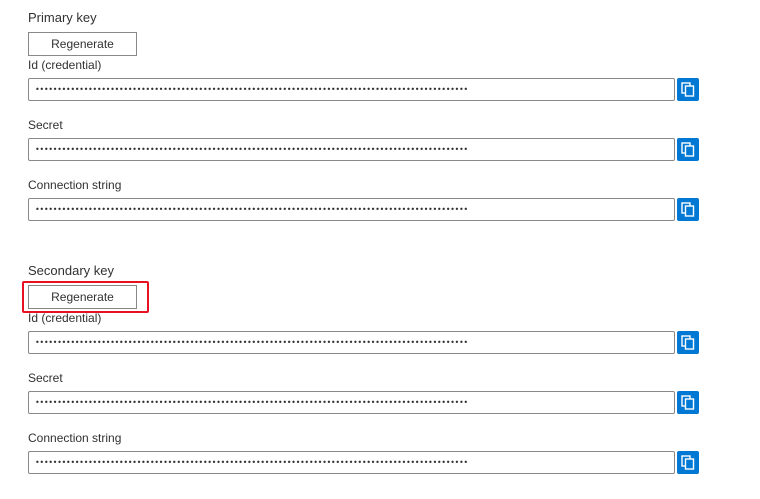 The width and height of the screenshot is (760, 499). I want to click on primary-id-copy-button, so click(688, 89).